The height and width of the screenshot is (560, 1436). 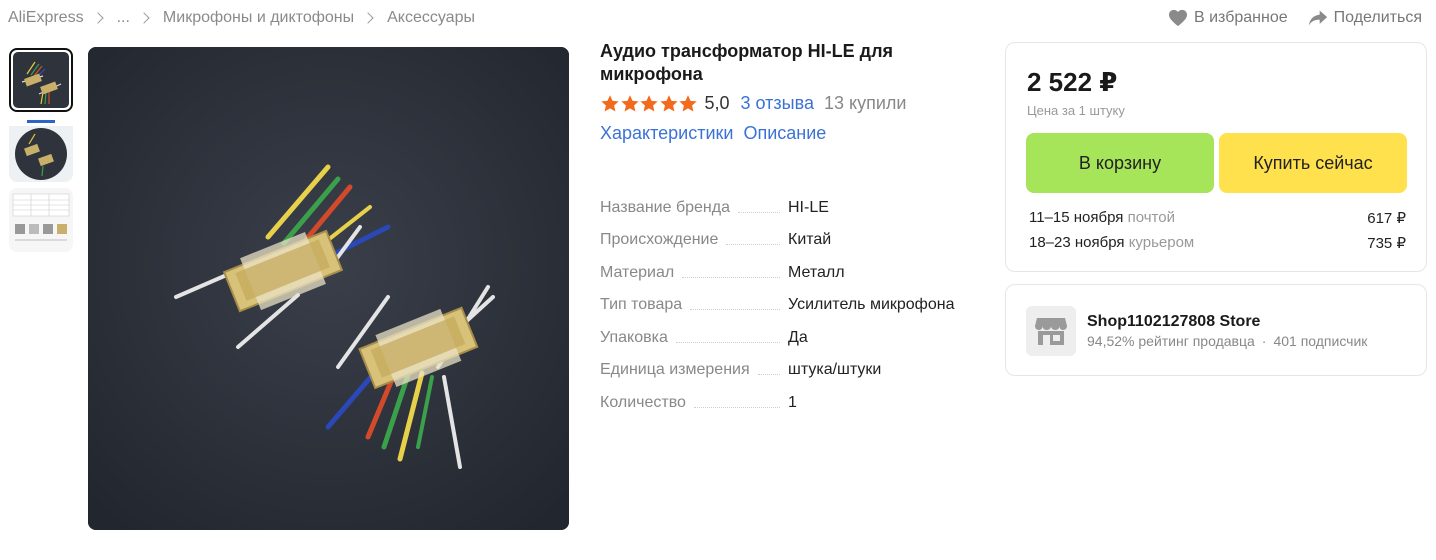 I want to click on spec-value: HI-LE, so click(x=808, y=207).